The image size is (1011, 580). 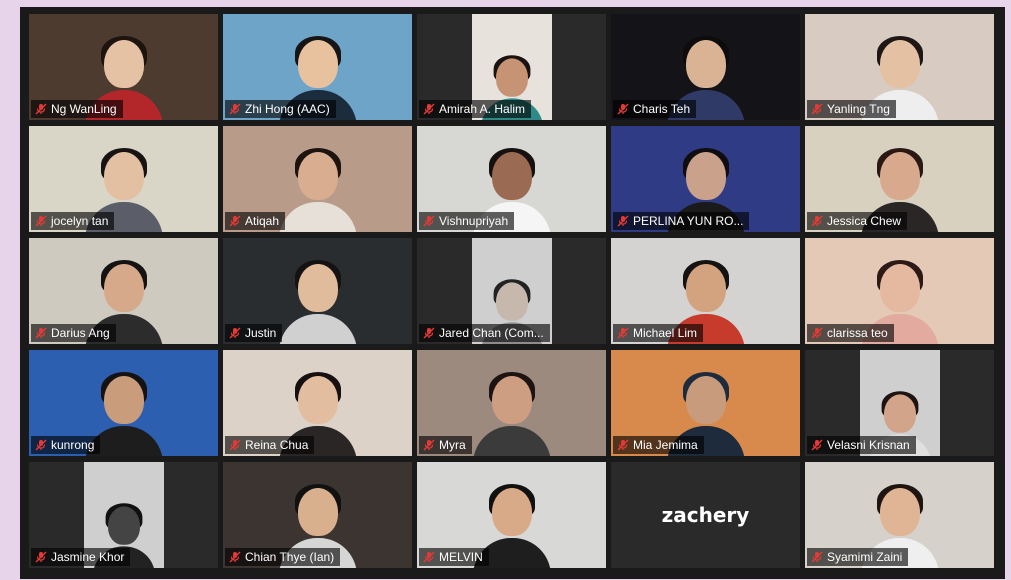 What do you see at coordinates (290, 557) in the screenshot?
I see `participant-name: Chian Thye (Ian)` at bounding box center [290, 557].